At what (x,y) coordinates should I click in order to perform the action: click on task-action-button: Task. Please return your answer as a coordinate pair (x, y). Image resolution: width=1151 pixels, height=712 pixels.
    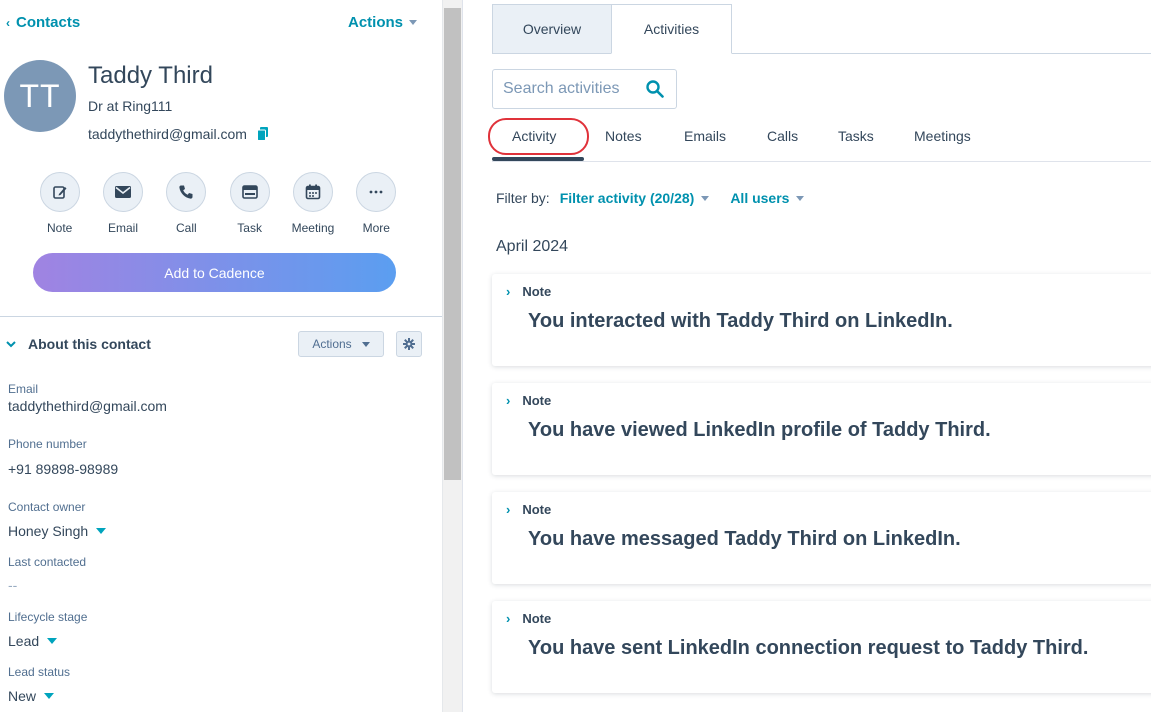
    Looking at the image, I should click on (249, 203).